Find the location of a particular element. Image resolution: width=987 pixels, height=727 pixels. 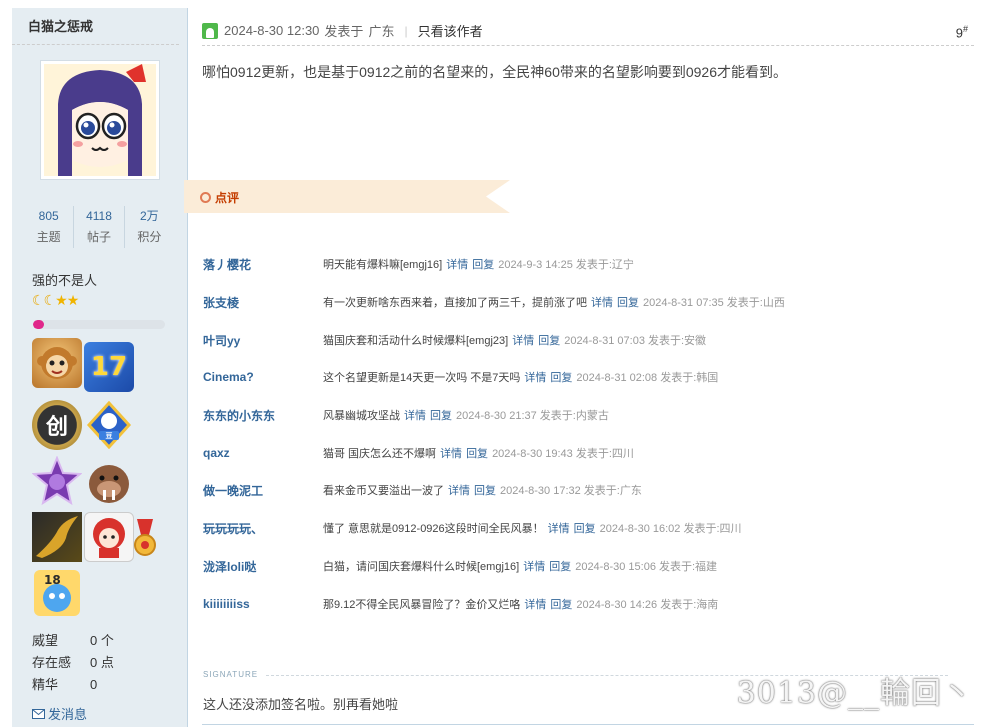

comment-user: 玩玩玩玩、 is located at coordinates (263, 528).